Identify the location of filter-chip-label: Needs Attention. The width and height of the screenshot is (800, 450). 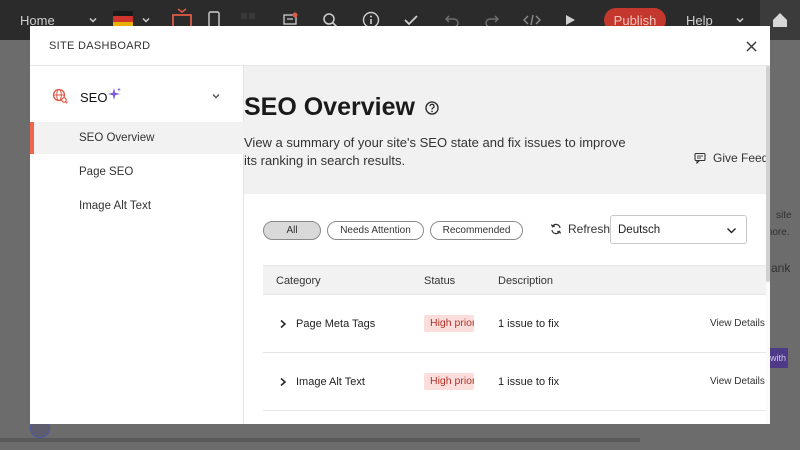
(375, 230).